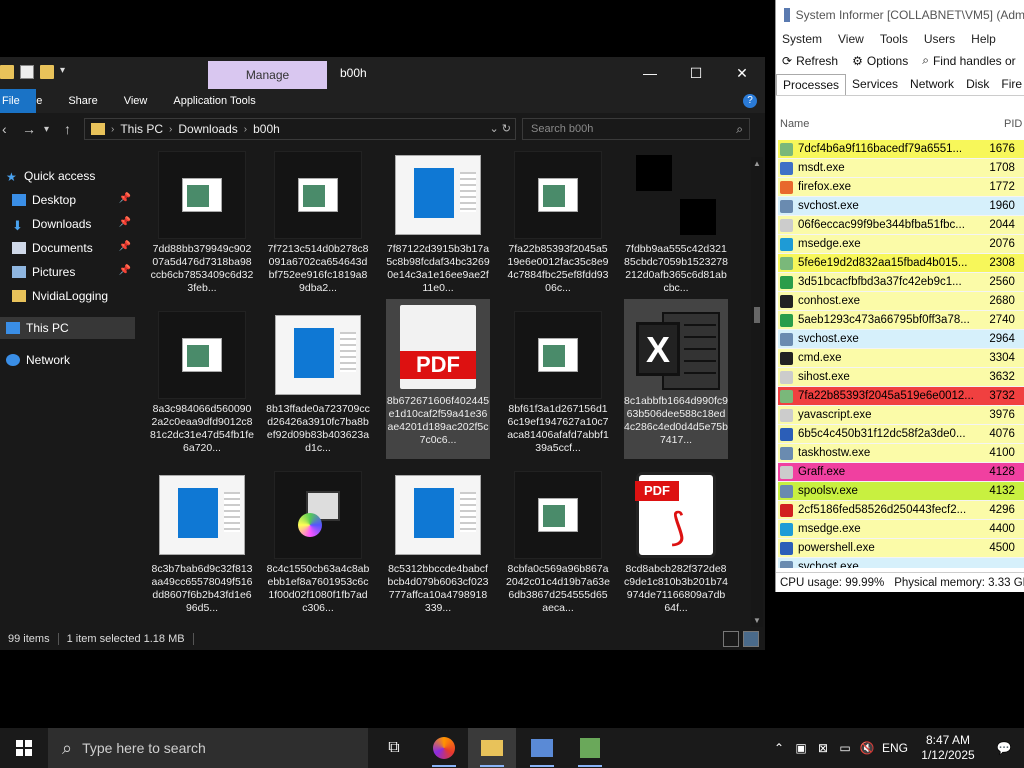 Image resolution: width=1024 pixels, height=768 pixels. I want to click on network-icon: ▭, so click(845, 748).